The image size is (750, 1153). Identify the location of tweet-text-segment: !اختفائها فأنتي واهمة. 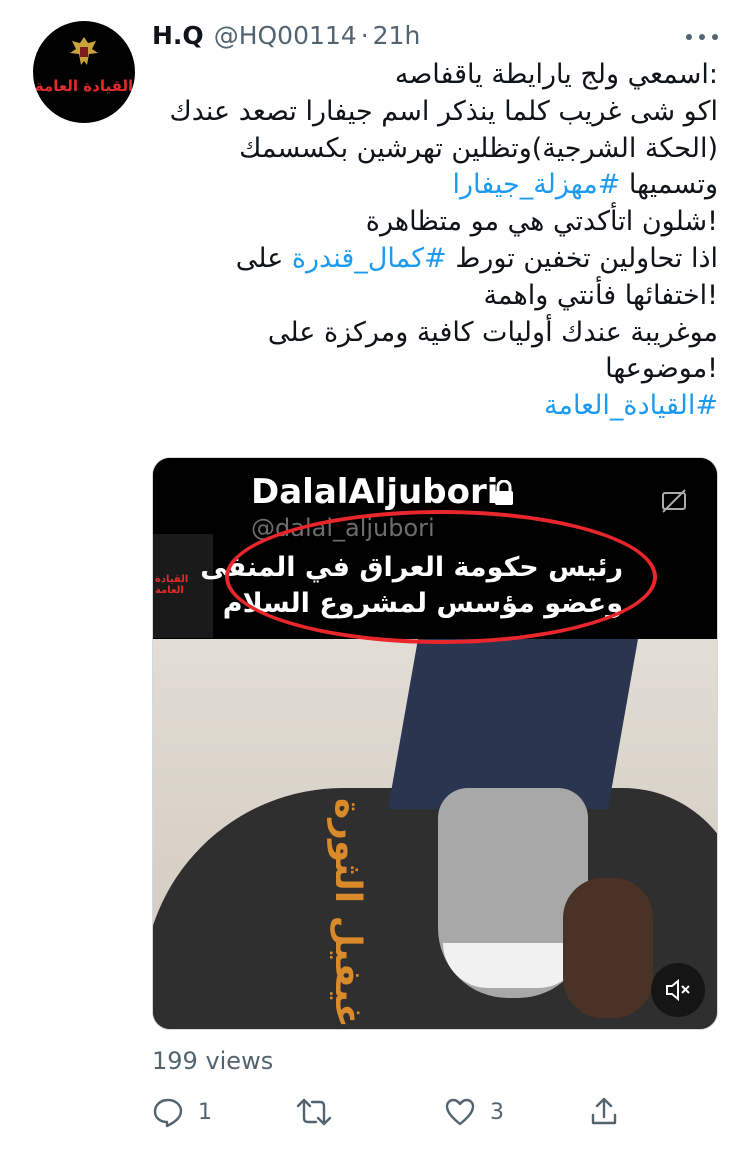
(600, 295).